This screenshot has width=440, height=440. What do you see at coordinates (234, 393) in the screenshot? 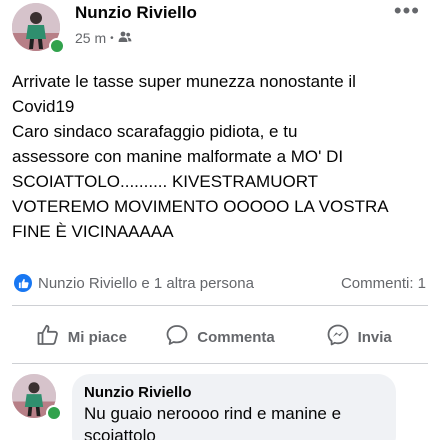
I see `comment-author: Nunzio Riviello` at bounding box center [234, 393].